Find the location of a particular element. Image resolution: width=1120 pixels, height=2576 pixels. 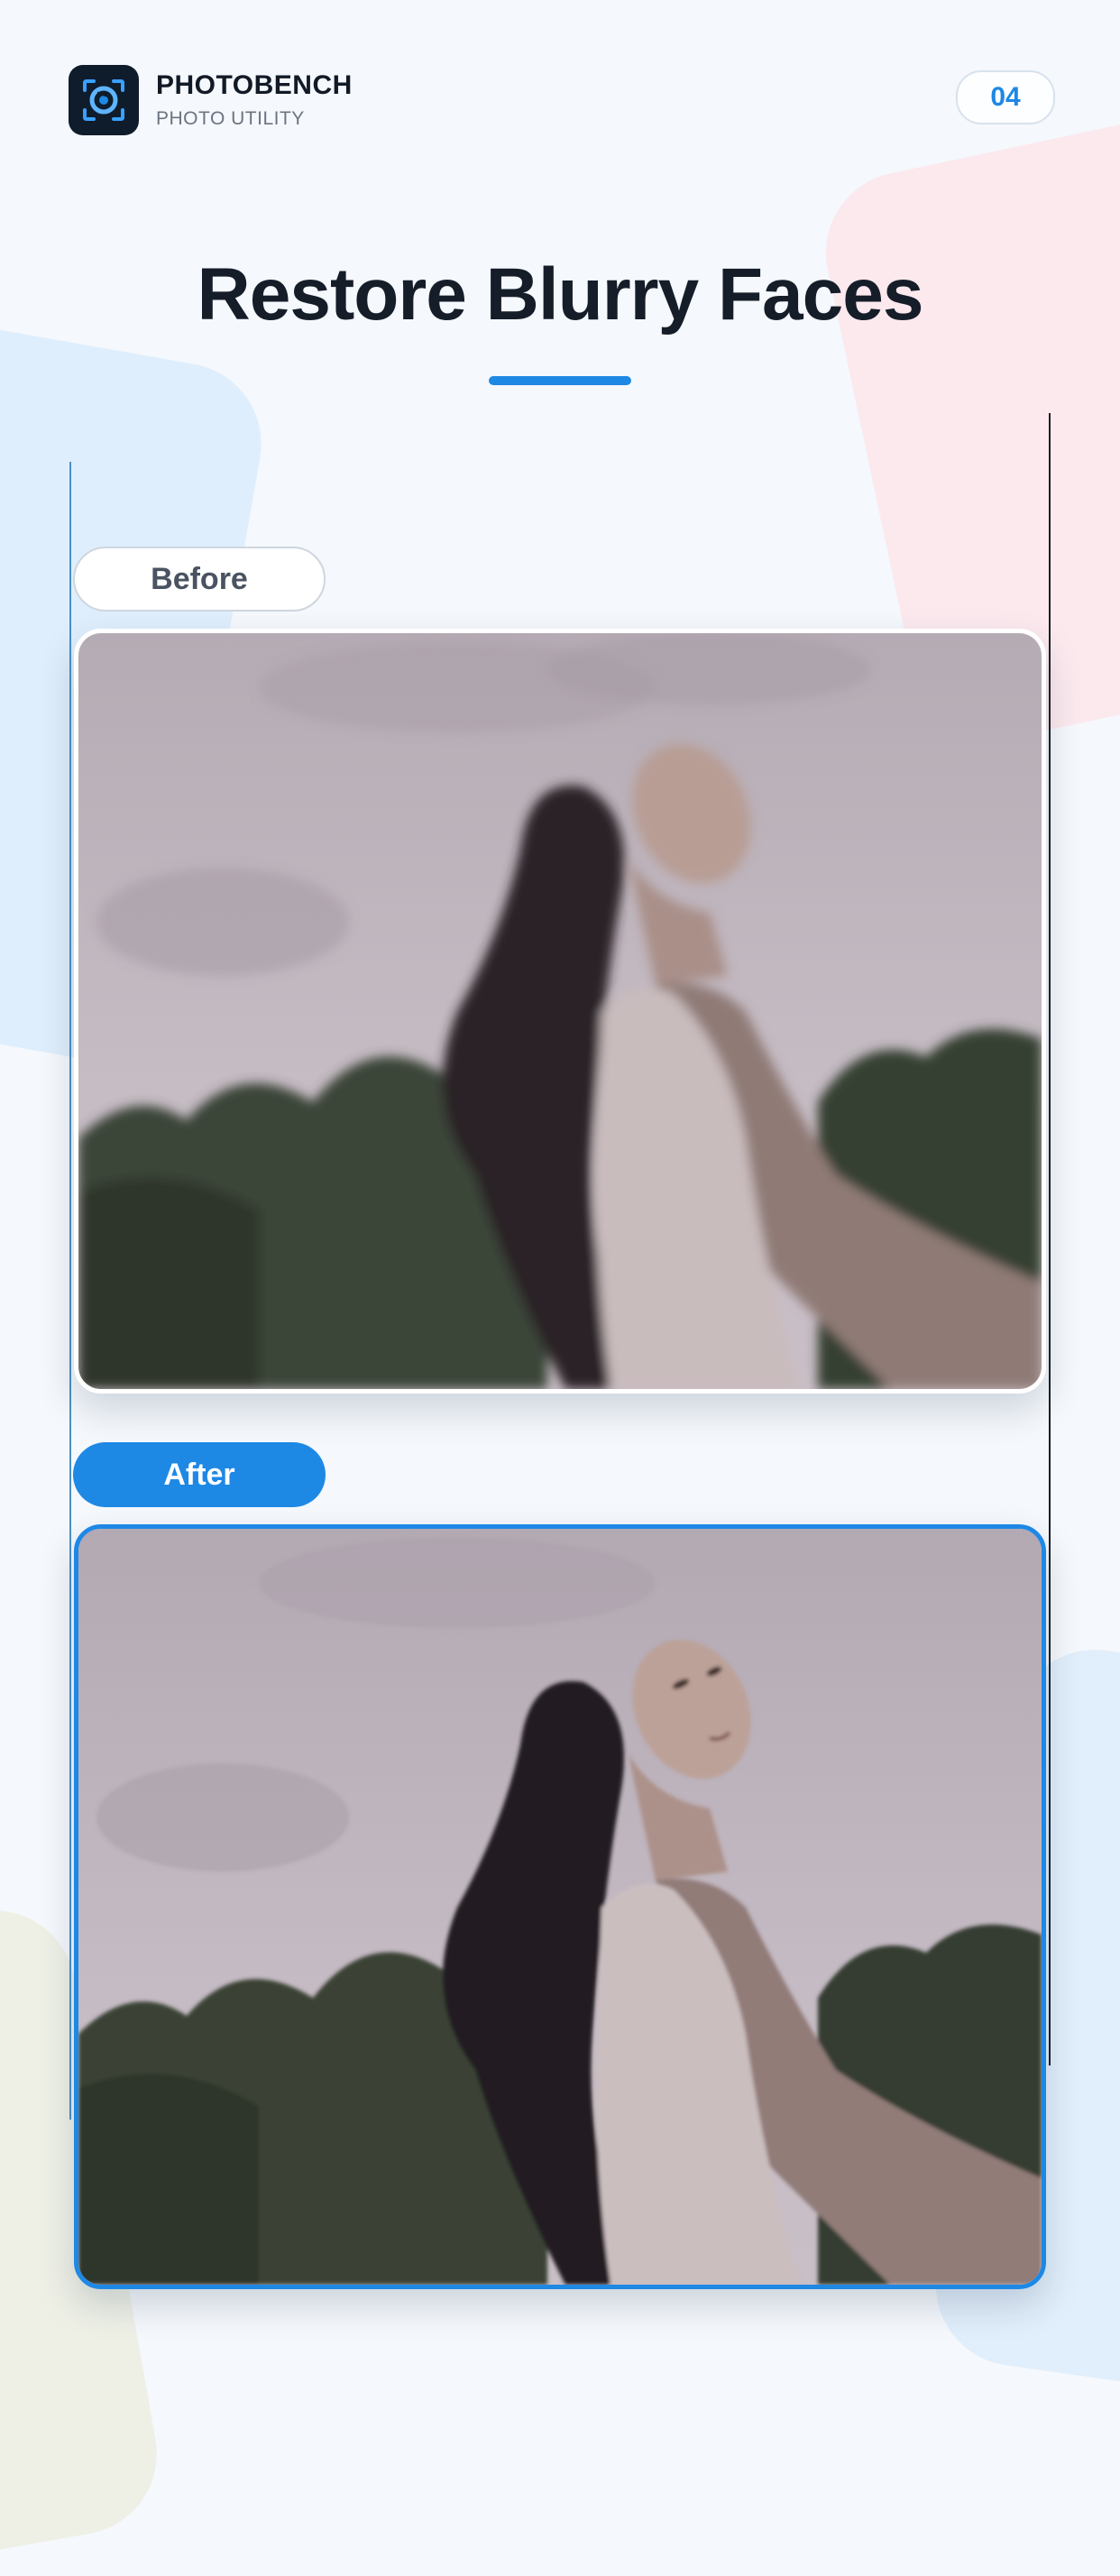

page-number-badge: 04 is located at coordinates (1005, 97).